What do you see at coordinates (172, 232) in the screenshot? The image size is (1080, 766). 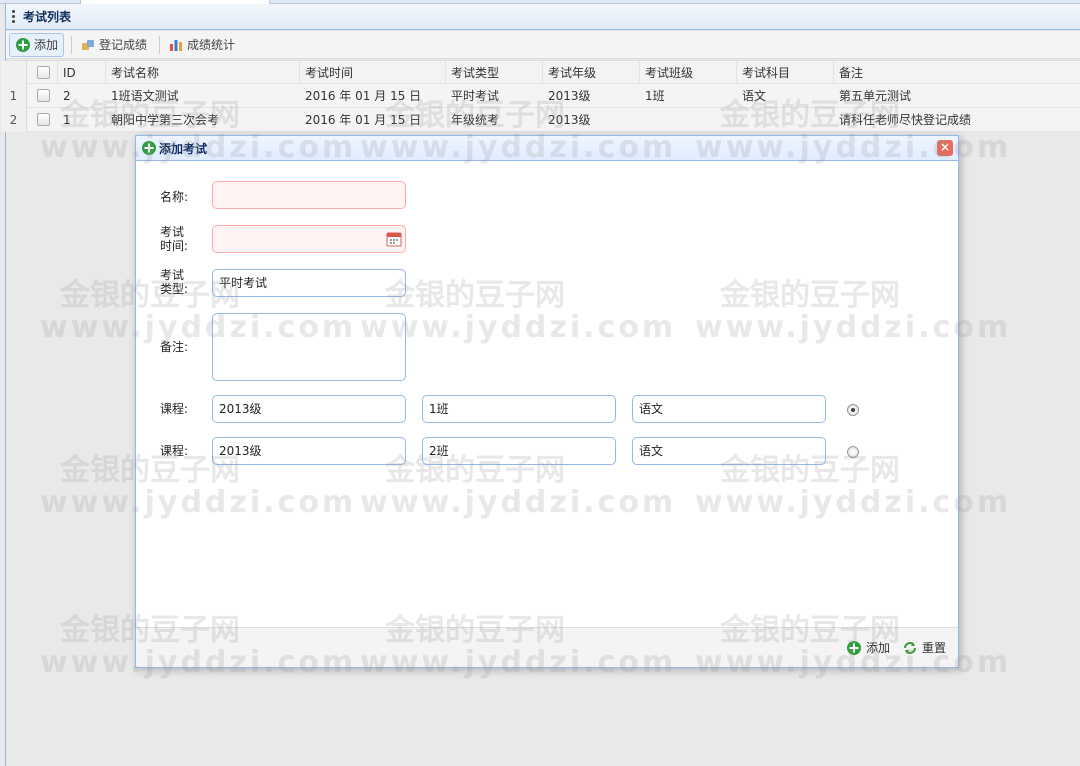 I see `time-label-line1: 考试` at bounding box center [172, 232].